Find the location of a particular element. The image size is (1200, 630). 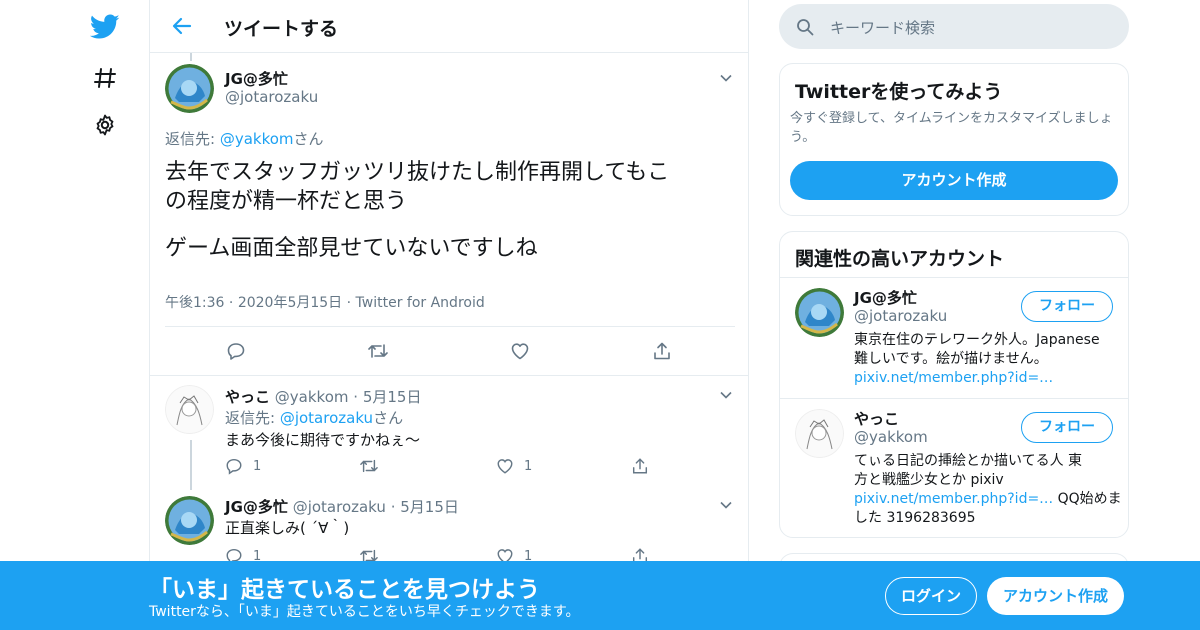

bio-line: した 3196283695 is located at coordinates (915, 518).